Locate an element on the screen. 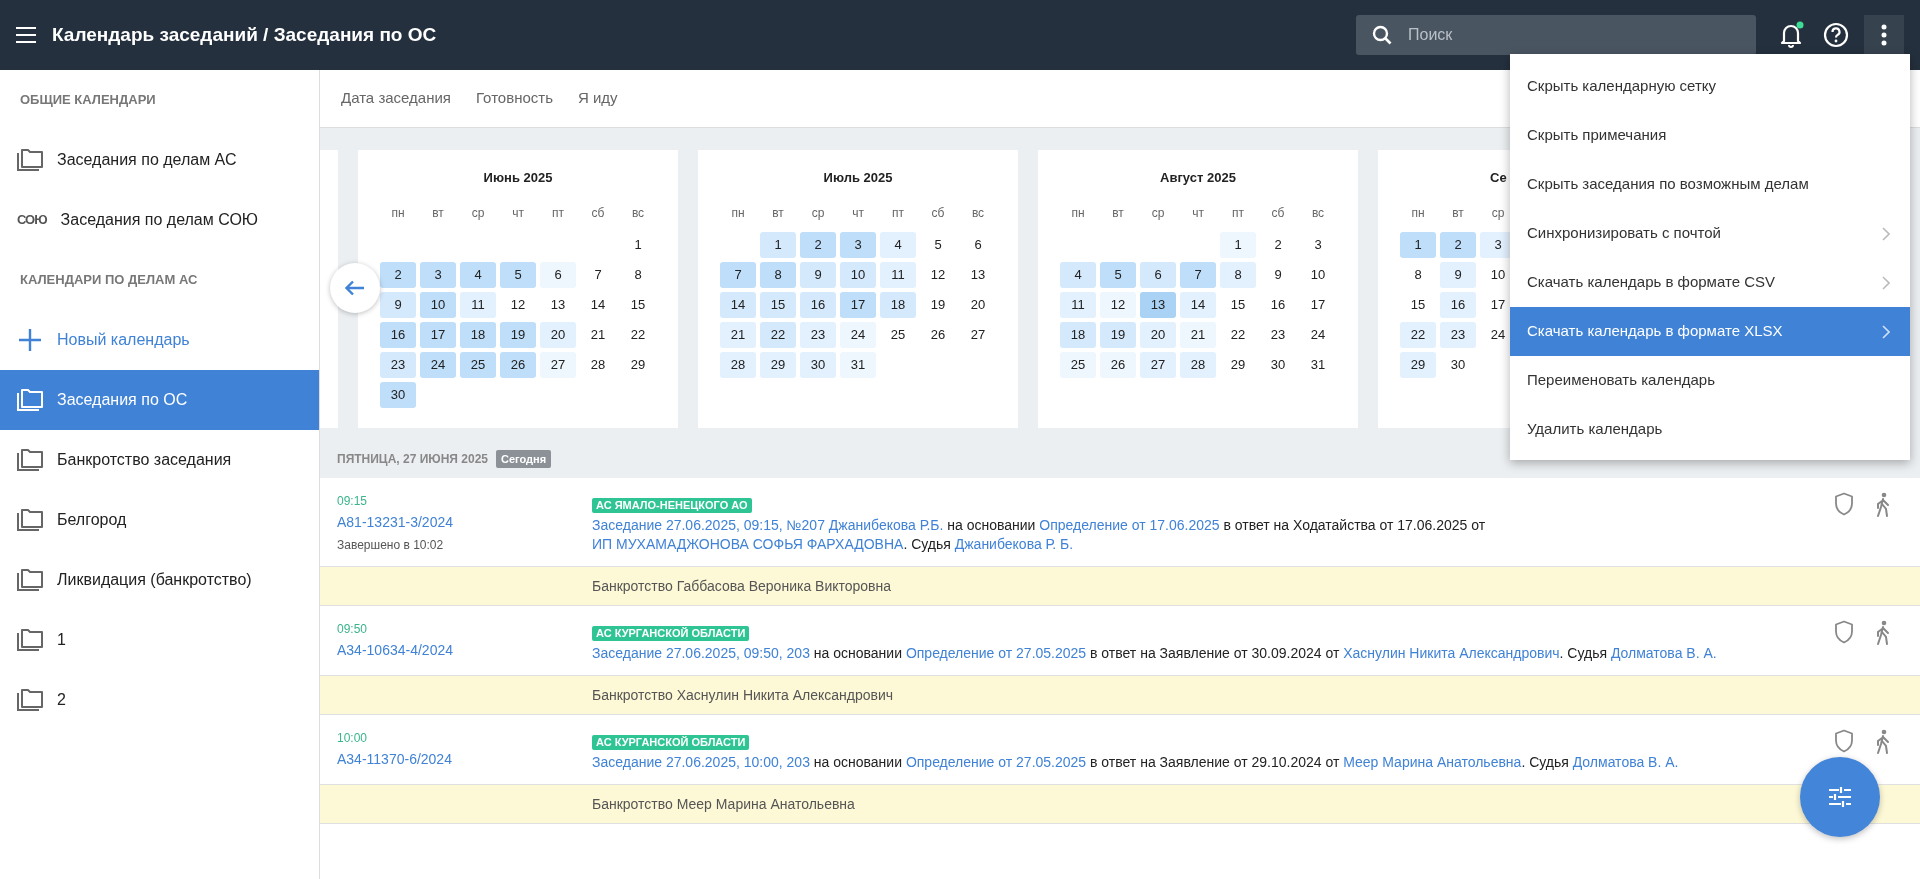 The image size is (1920, 879). description-link: Заседание 27.06.2025, 10:00, 203 is located at coordinates (701, 762).